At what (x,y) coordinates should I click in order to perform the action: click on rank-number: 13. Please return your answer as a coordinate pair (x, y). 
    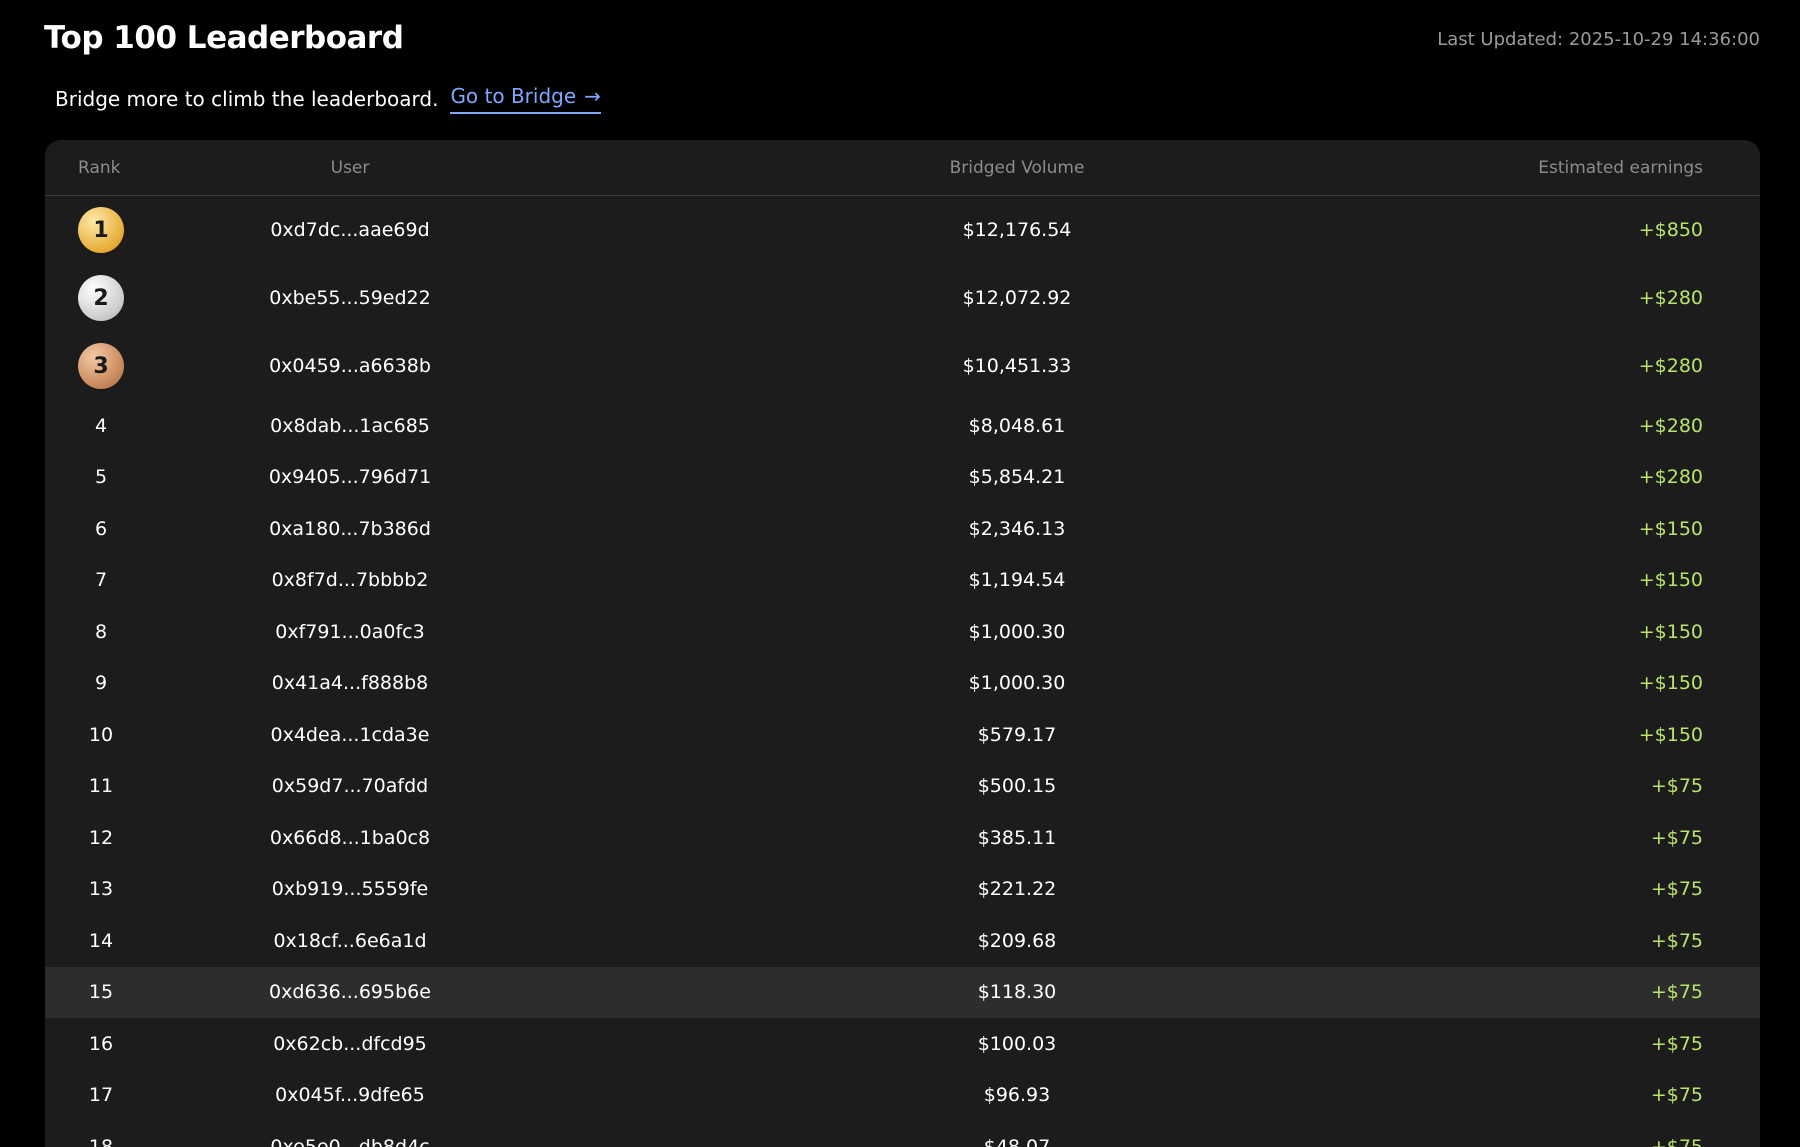
    Looking at the image, I should click on (101, 889).